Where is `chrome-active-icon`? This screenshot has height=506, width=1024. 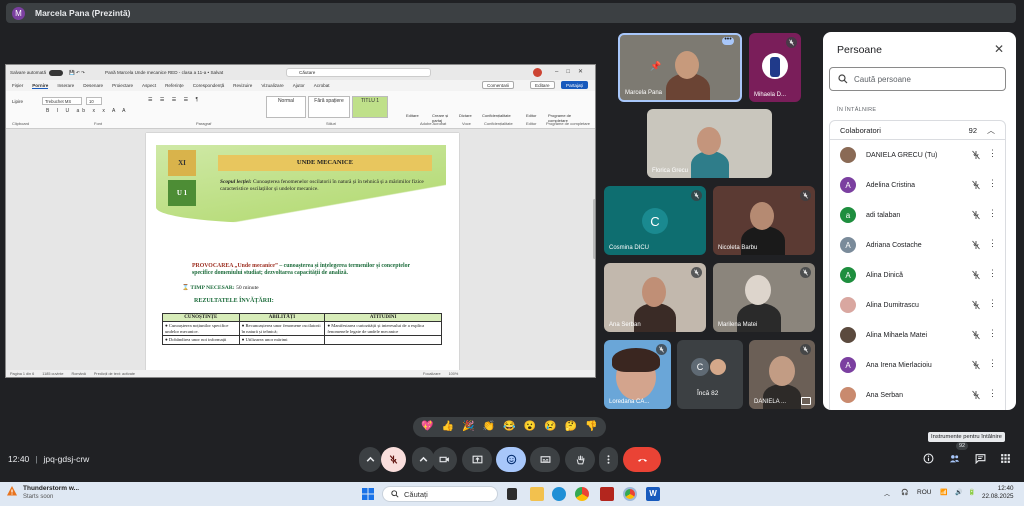 chrome-active-icon is located at coordinates (630, 494).